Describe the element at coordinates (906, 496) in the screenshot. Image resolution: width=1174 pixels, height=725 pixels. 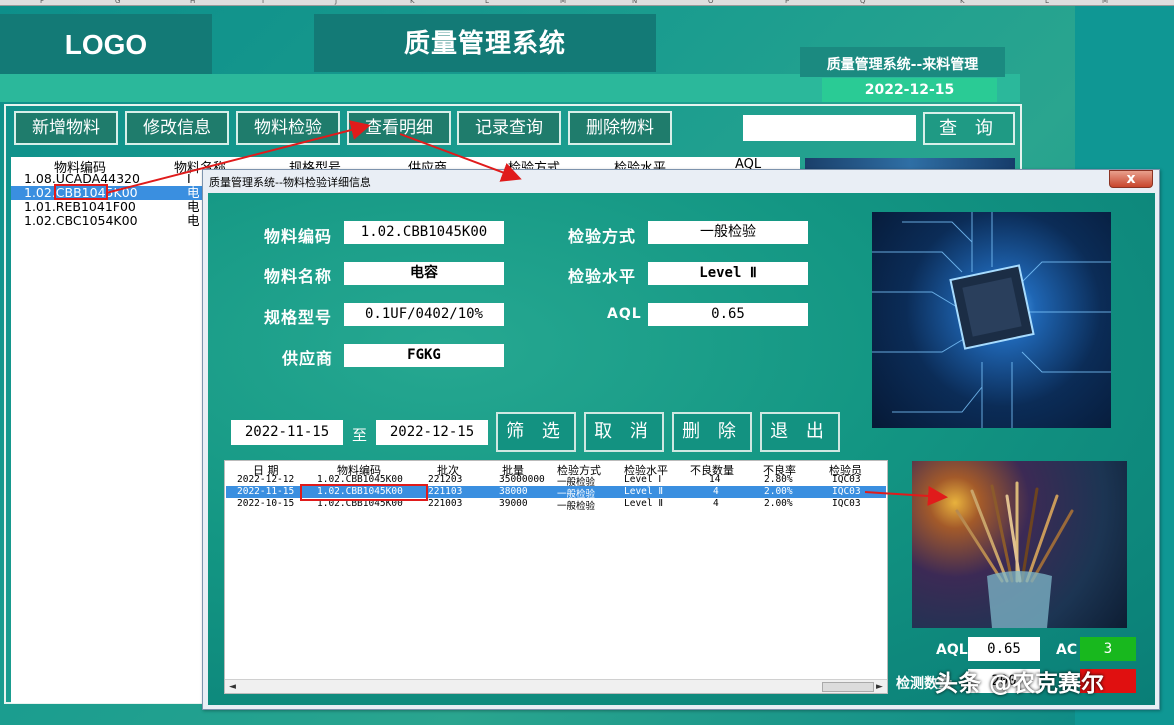
I see `arrow-to-image` at that location.